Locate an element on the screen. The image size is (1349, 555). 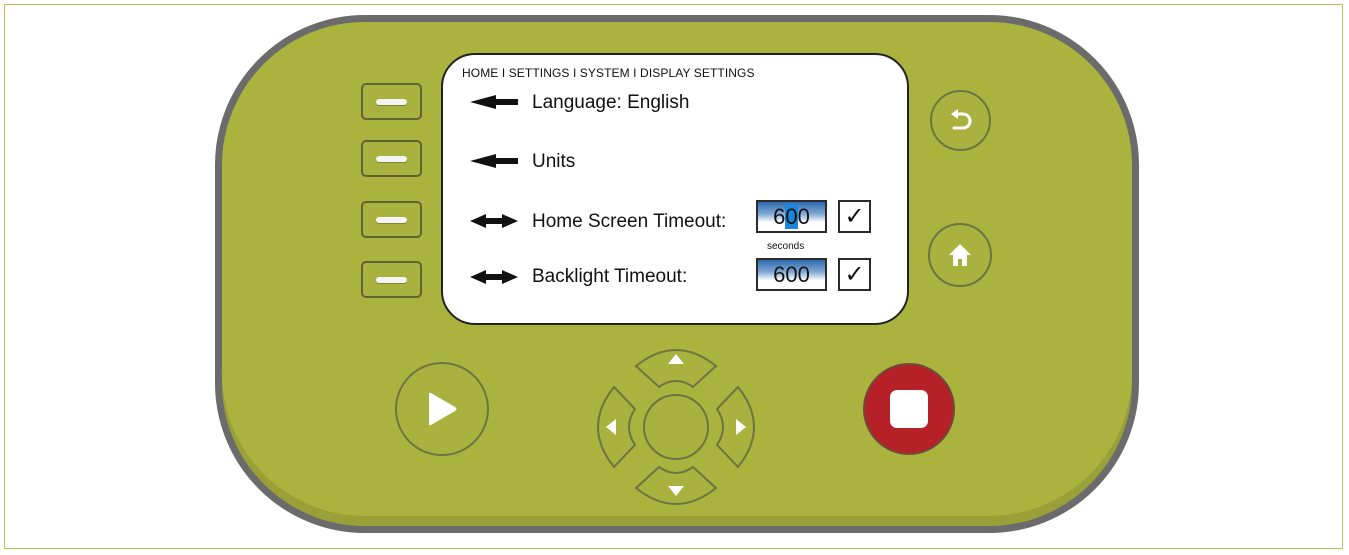
home-screen-timeout-checkbox: ✓ is located at coordinates (854, 216).